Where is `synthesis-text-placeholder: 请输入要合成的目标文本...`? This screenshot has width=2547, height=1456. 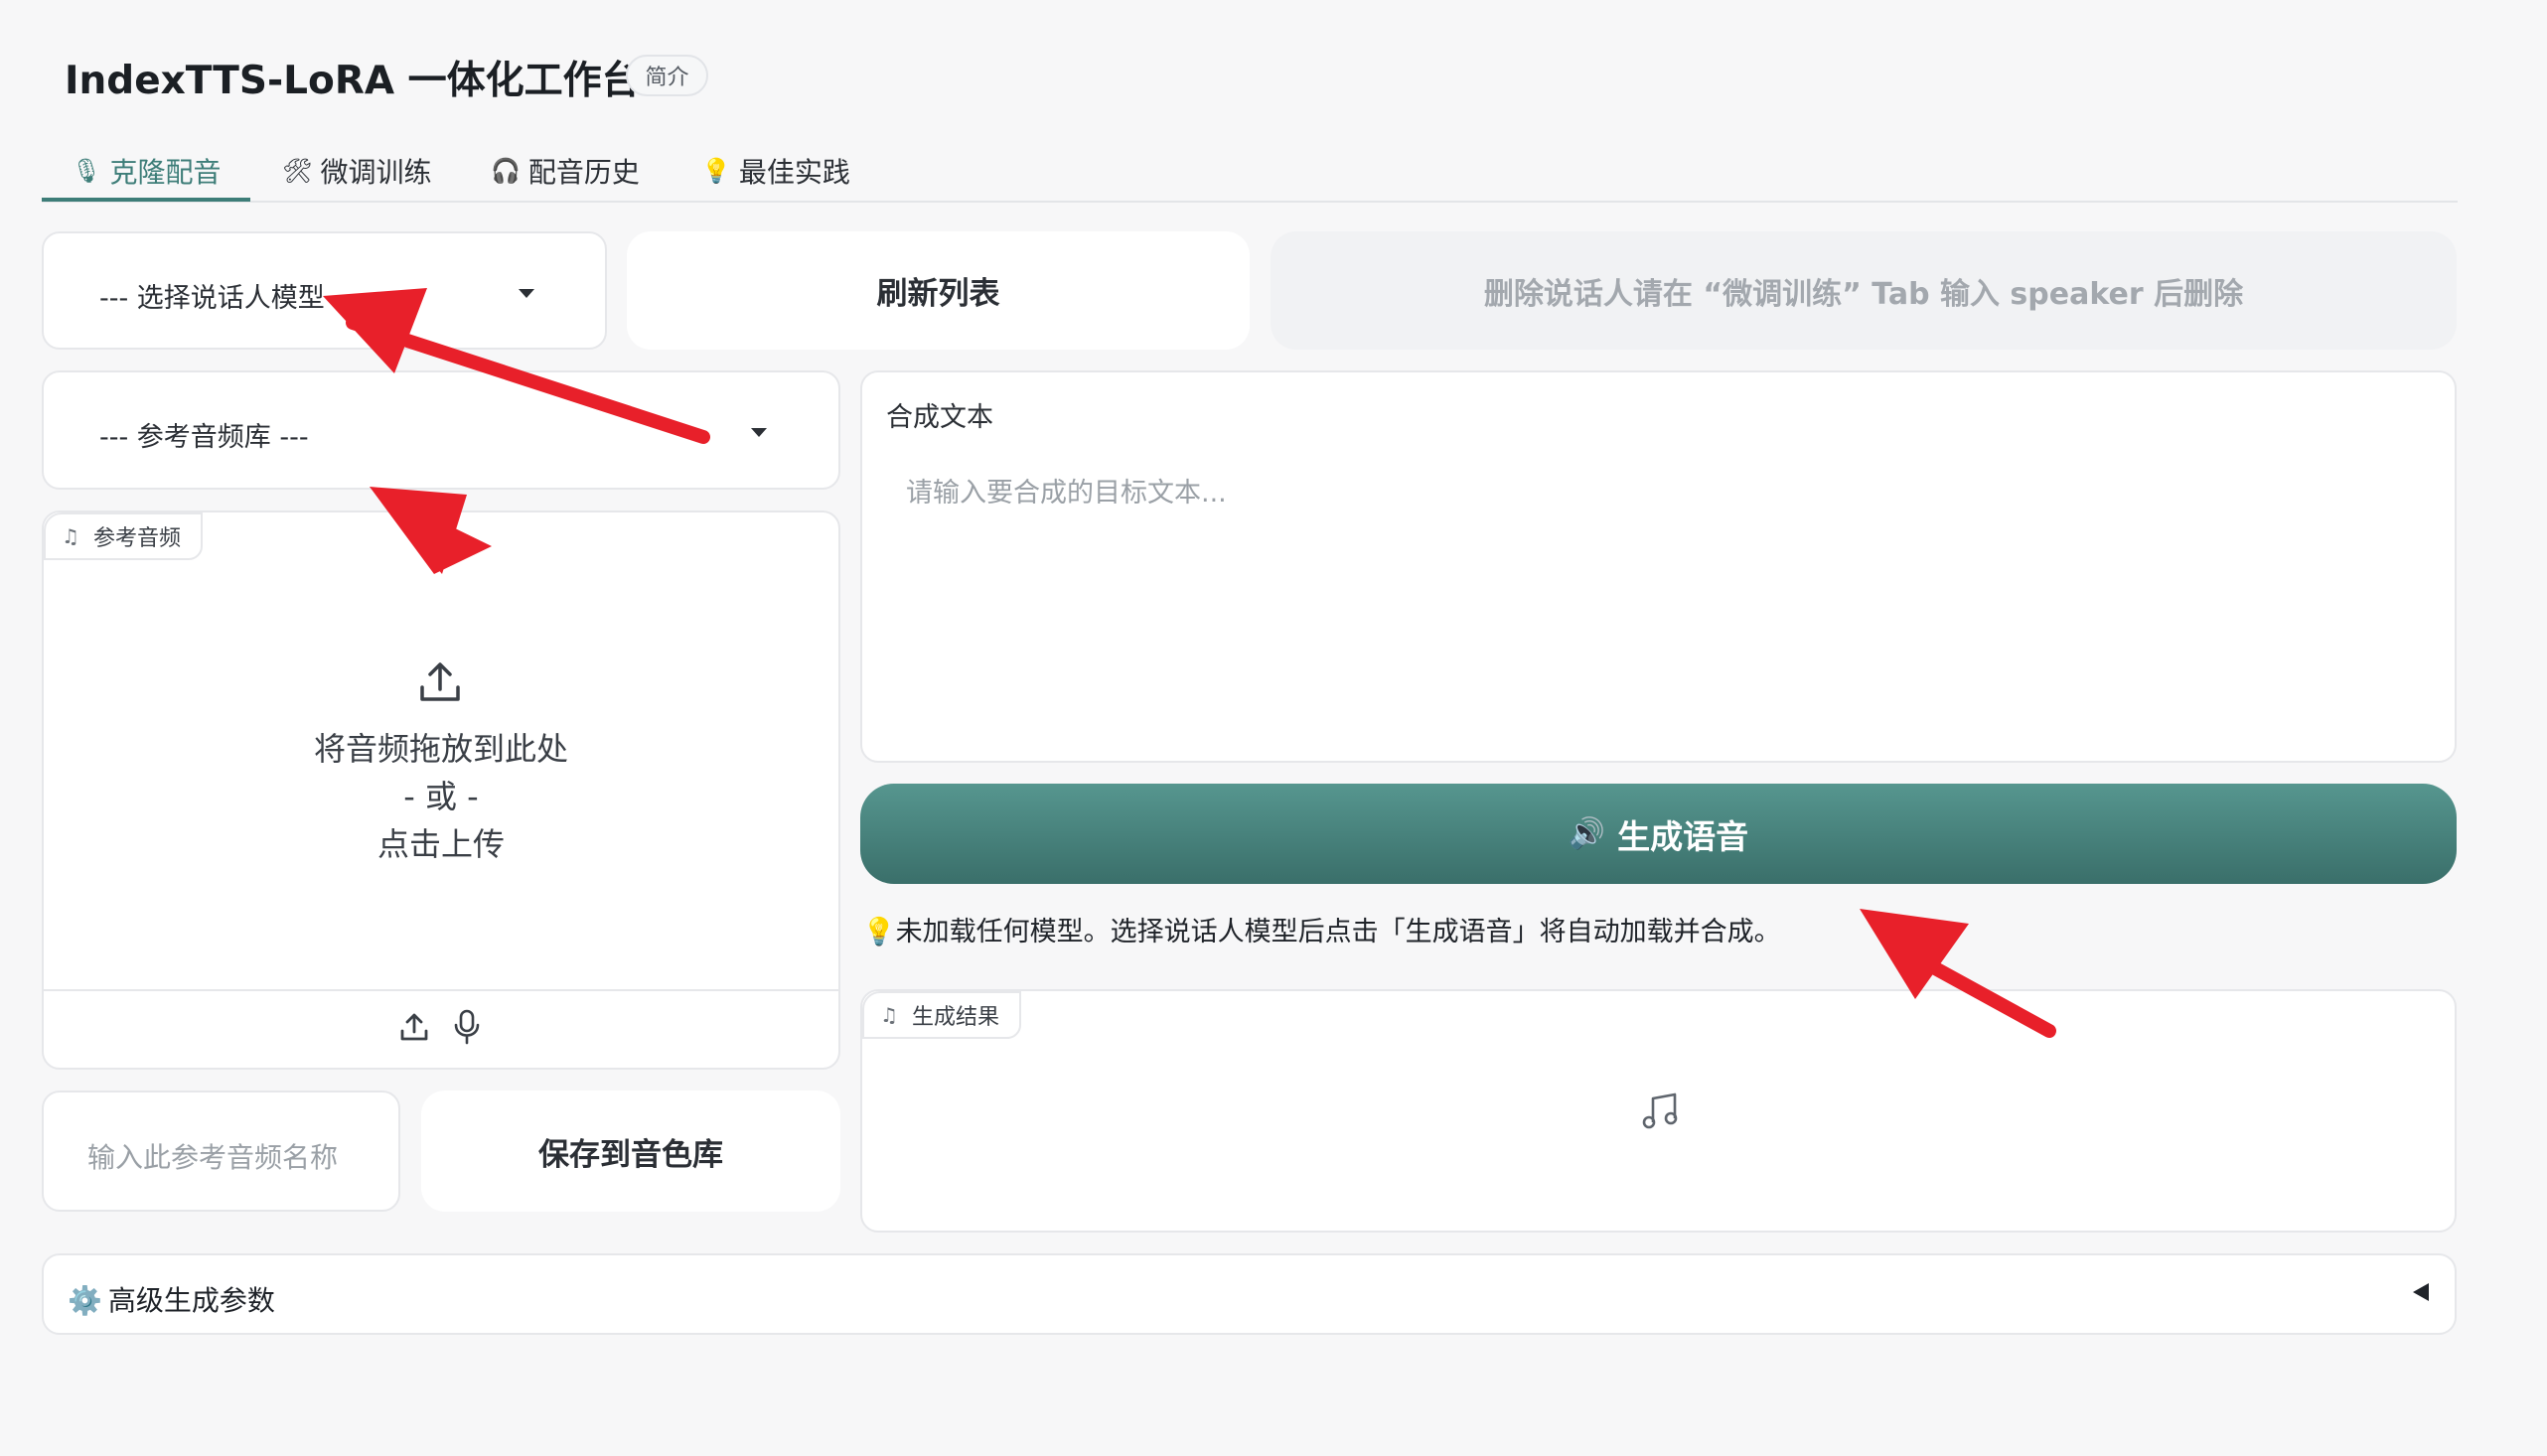
synthesis-text-placeholder: 请输入要合成的目标文本... is located at coordinates (1066, 493).